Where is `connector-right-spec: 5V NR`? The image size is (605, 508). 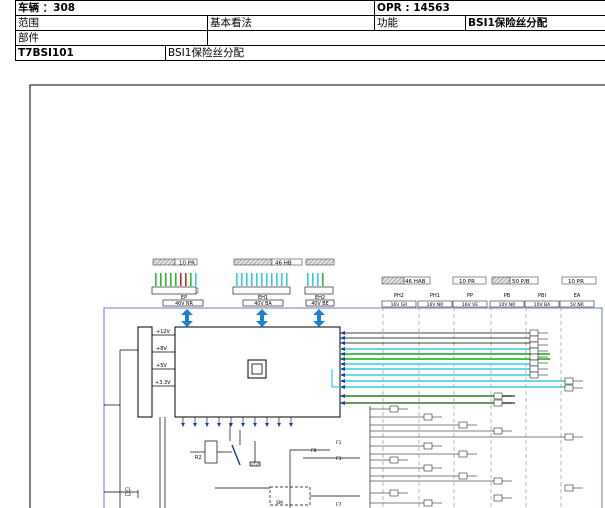 connector-right-spec: 5V NR is located at coordinates (577, 305).